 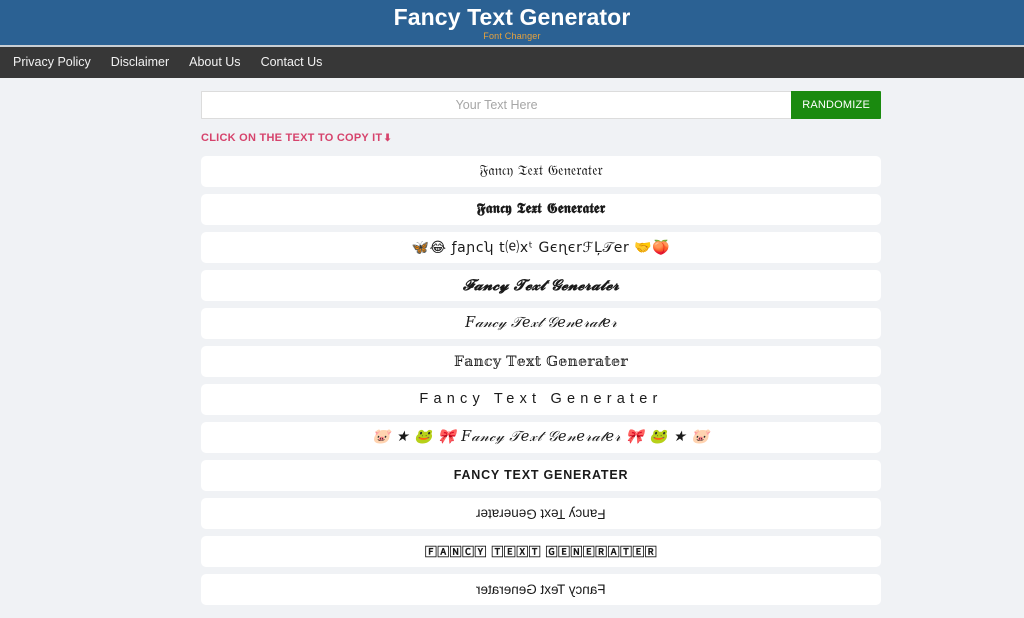 I want to click on copy-hint: CLICK ON THE TEXT TO COPY IT⬇, so click(x=612, y=138).